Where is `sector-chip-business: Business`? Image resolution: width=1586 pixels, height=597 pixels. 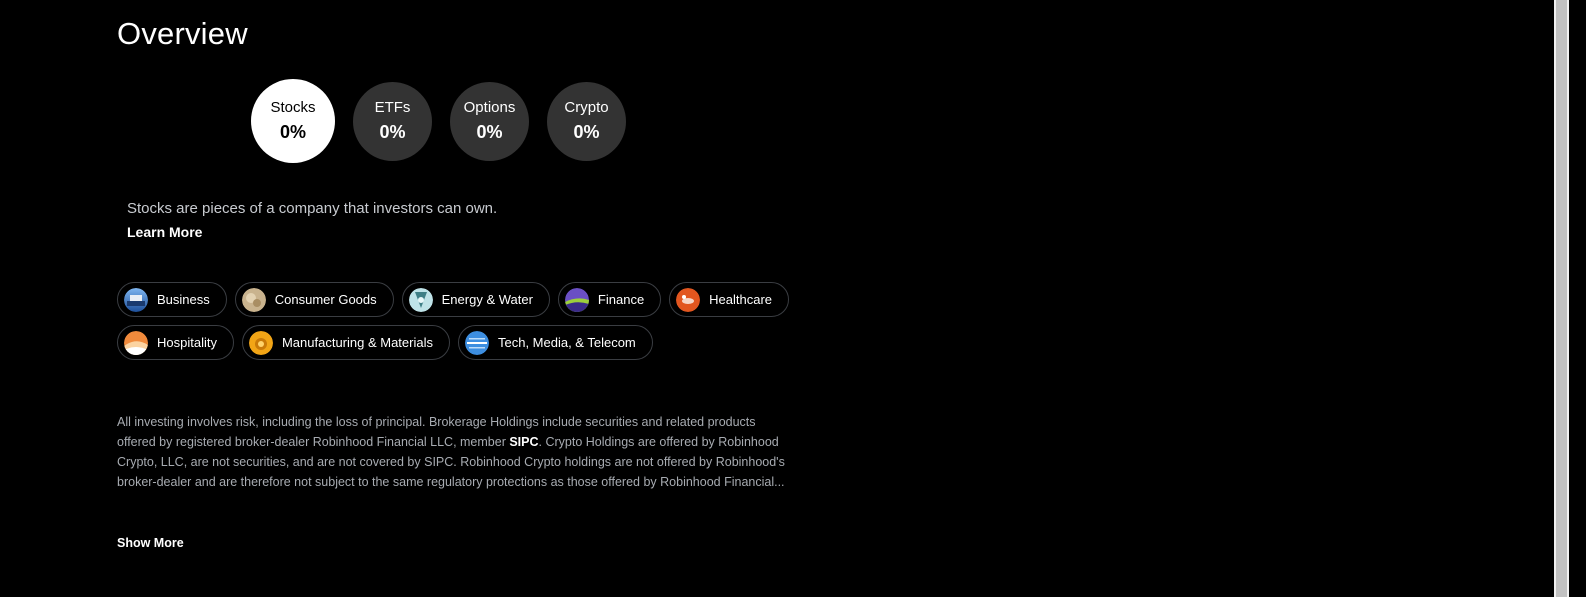
sector-chip-business: Business is located at coordinates (172, 299).